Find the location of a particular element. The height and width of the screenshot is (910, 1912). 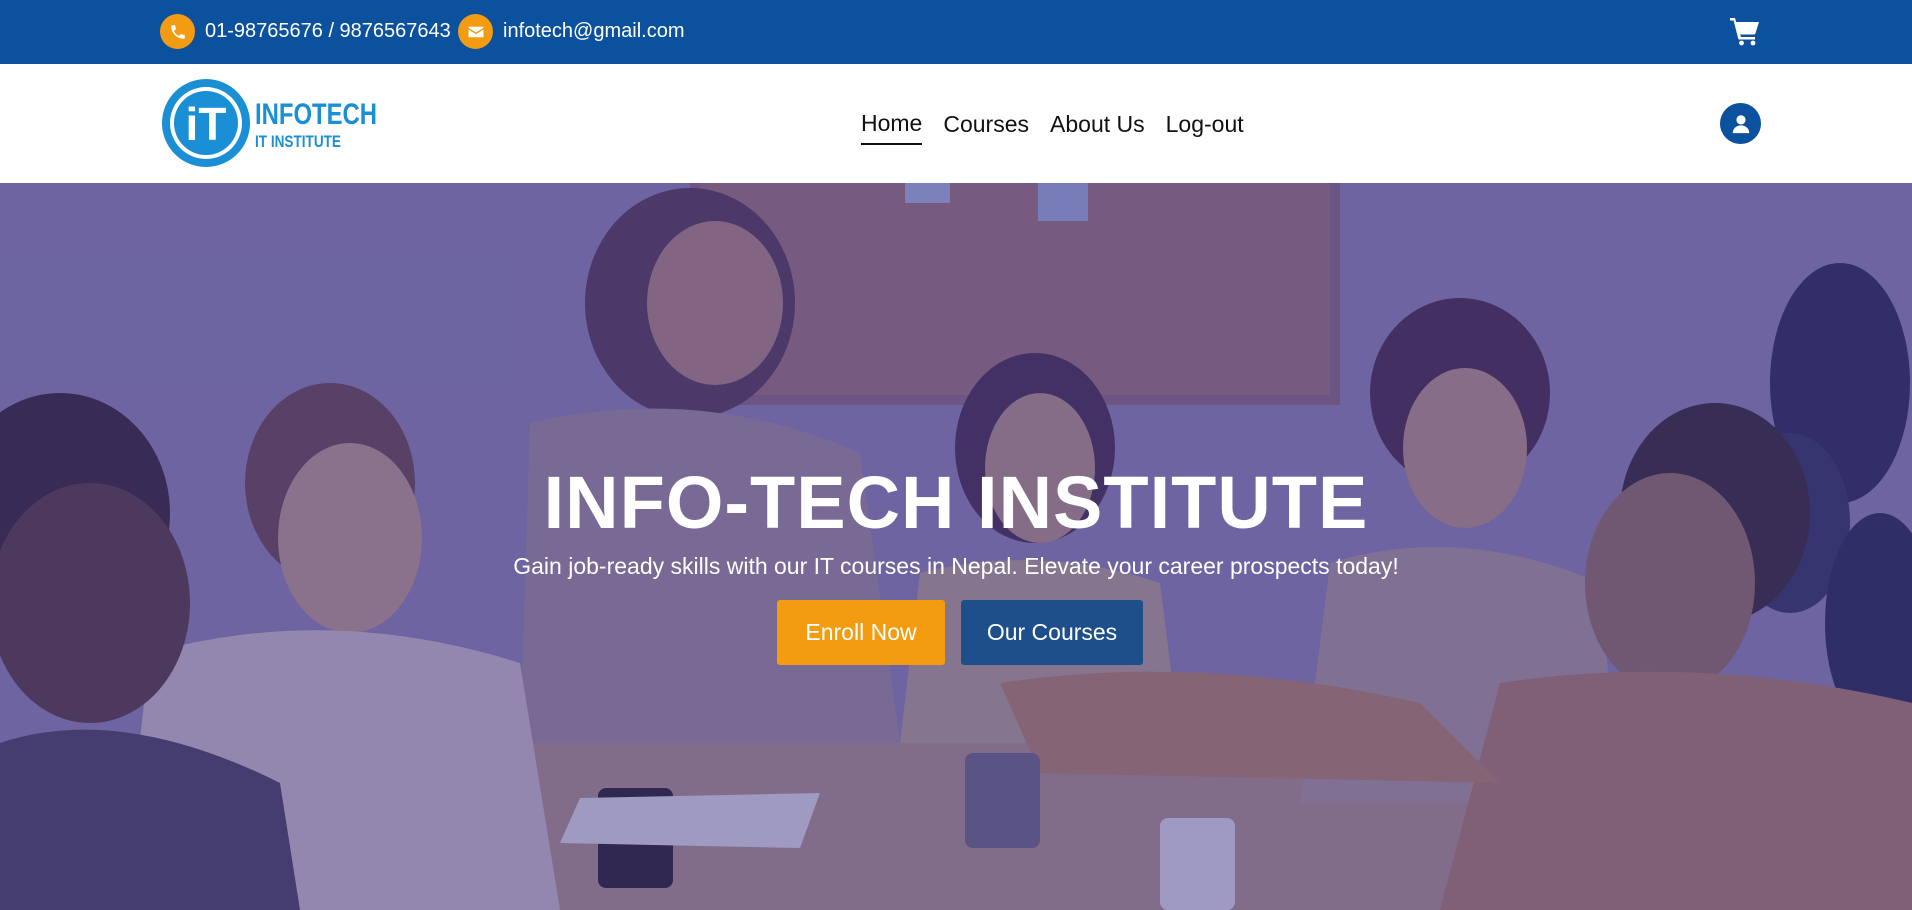

nav-courses: Courses is located at coordinates (986, 127).